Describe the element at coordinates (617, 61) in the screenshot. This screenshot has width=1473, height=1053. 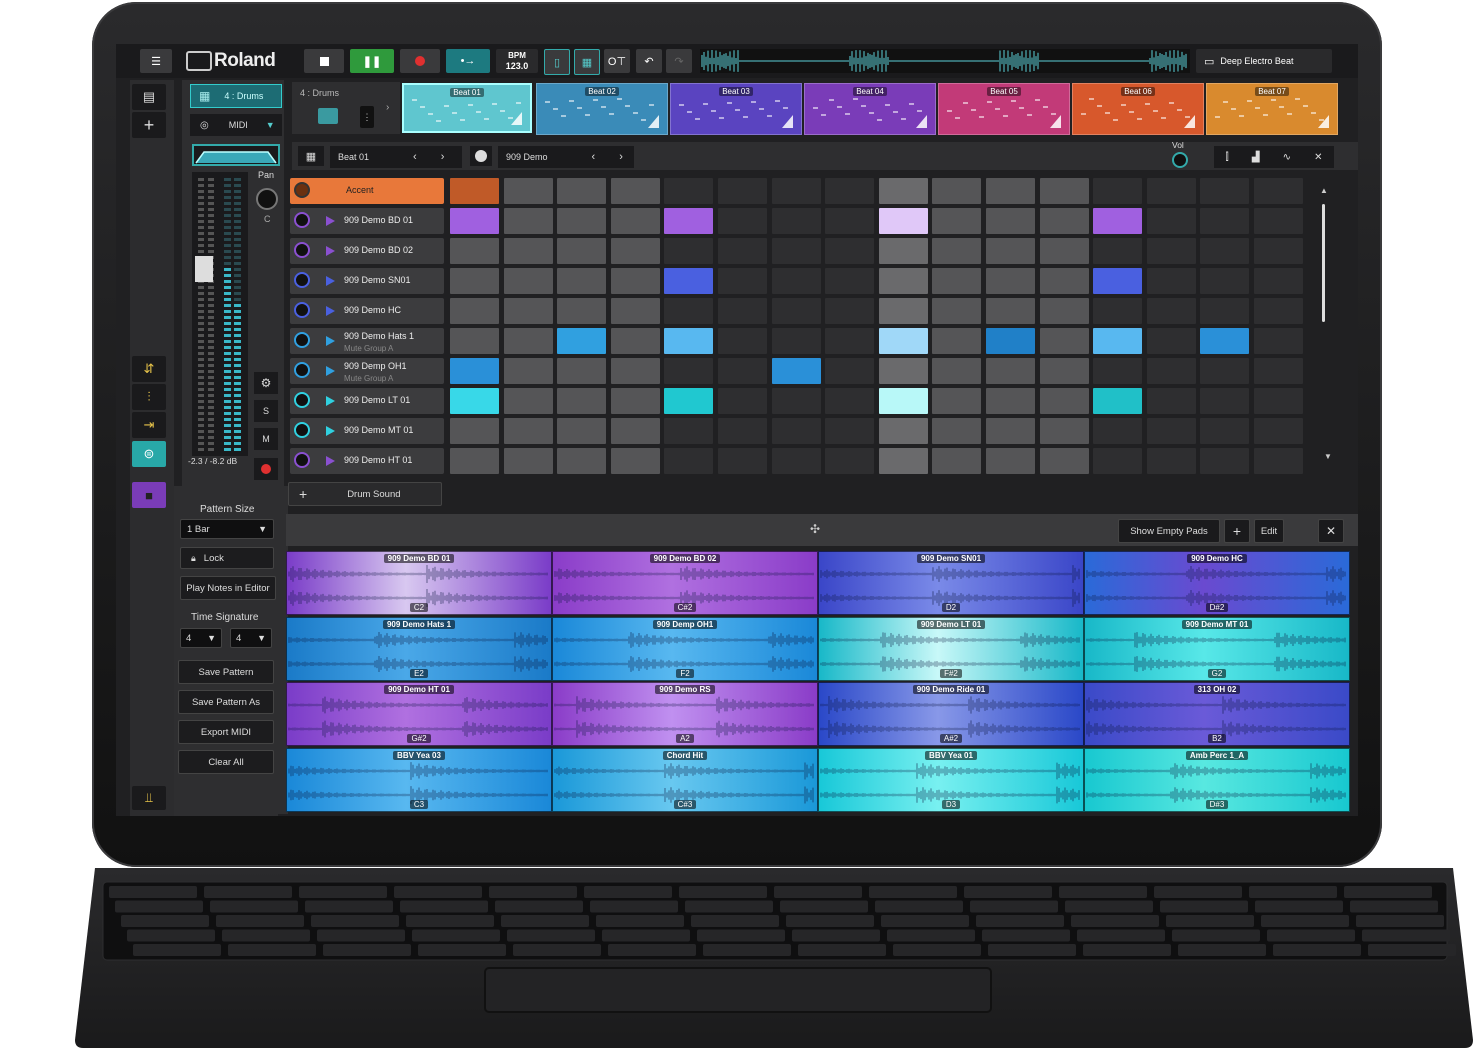
I see `key-button: O⊤` at that location.